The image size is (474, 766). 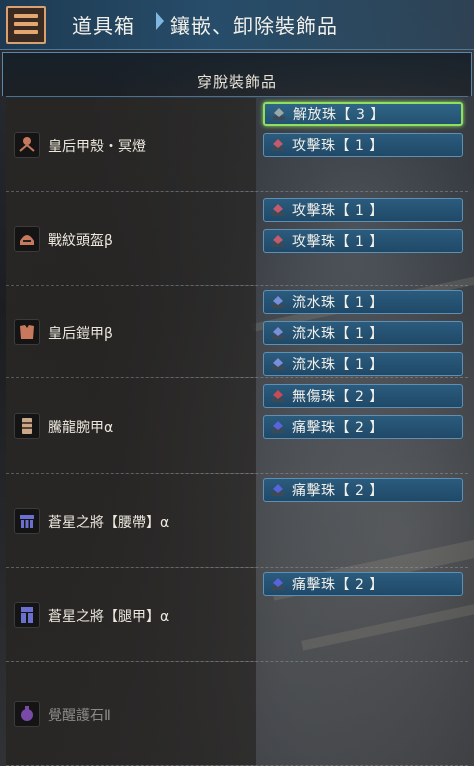 I want to click on panel-title: 穿脫裝飾品, so click(x=236, y=82).